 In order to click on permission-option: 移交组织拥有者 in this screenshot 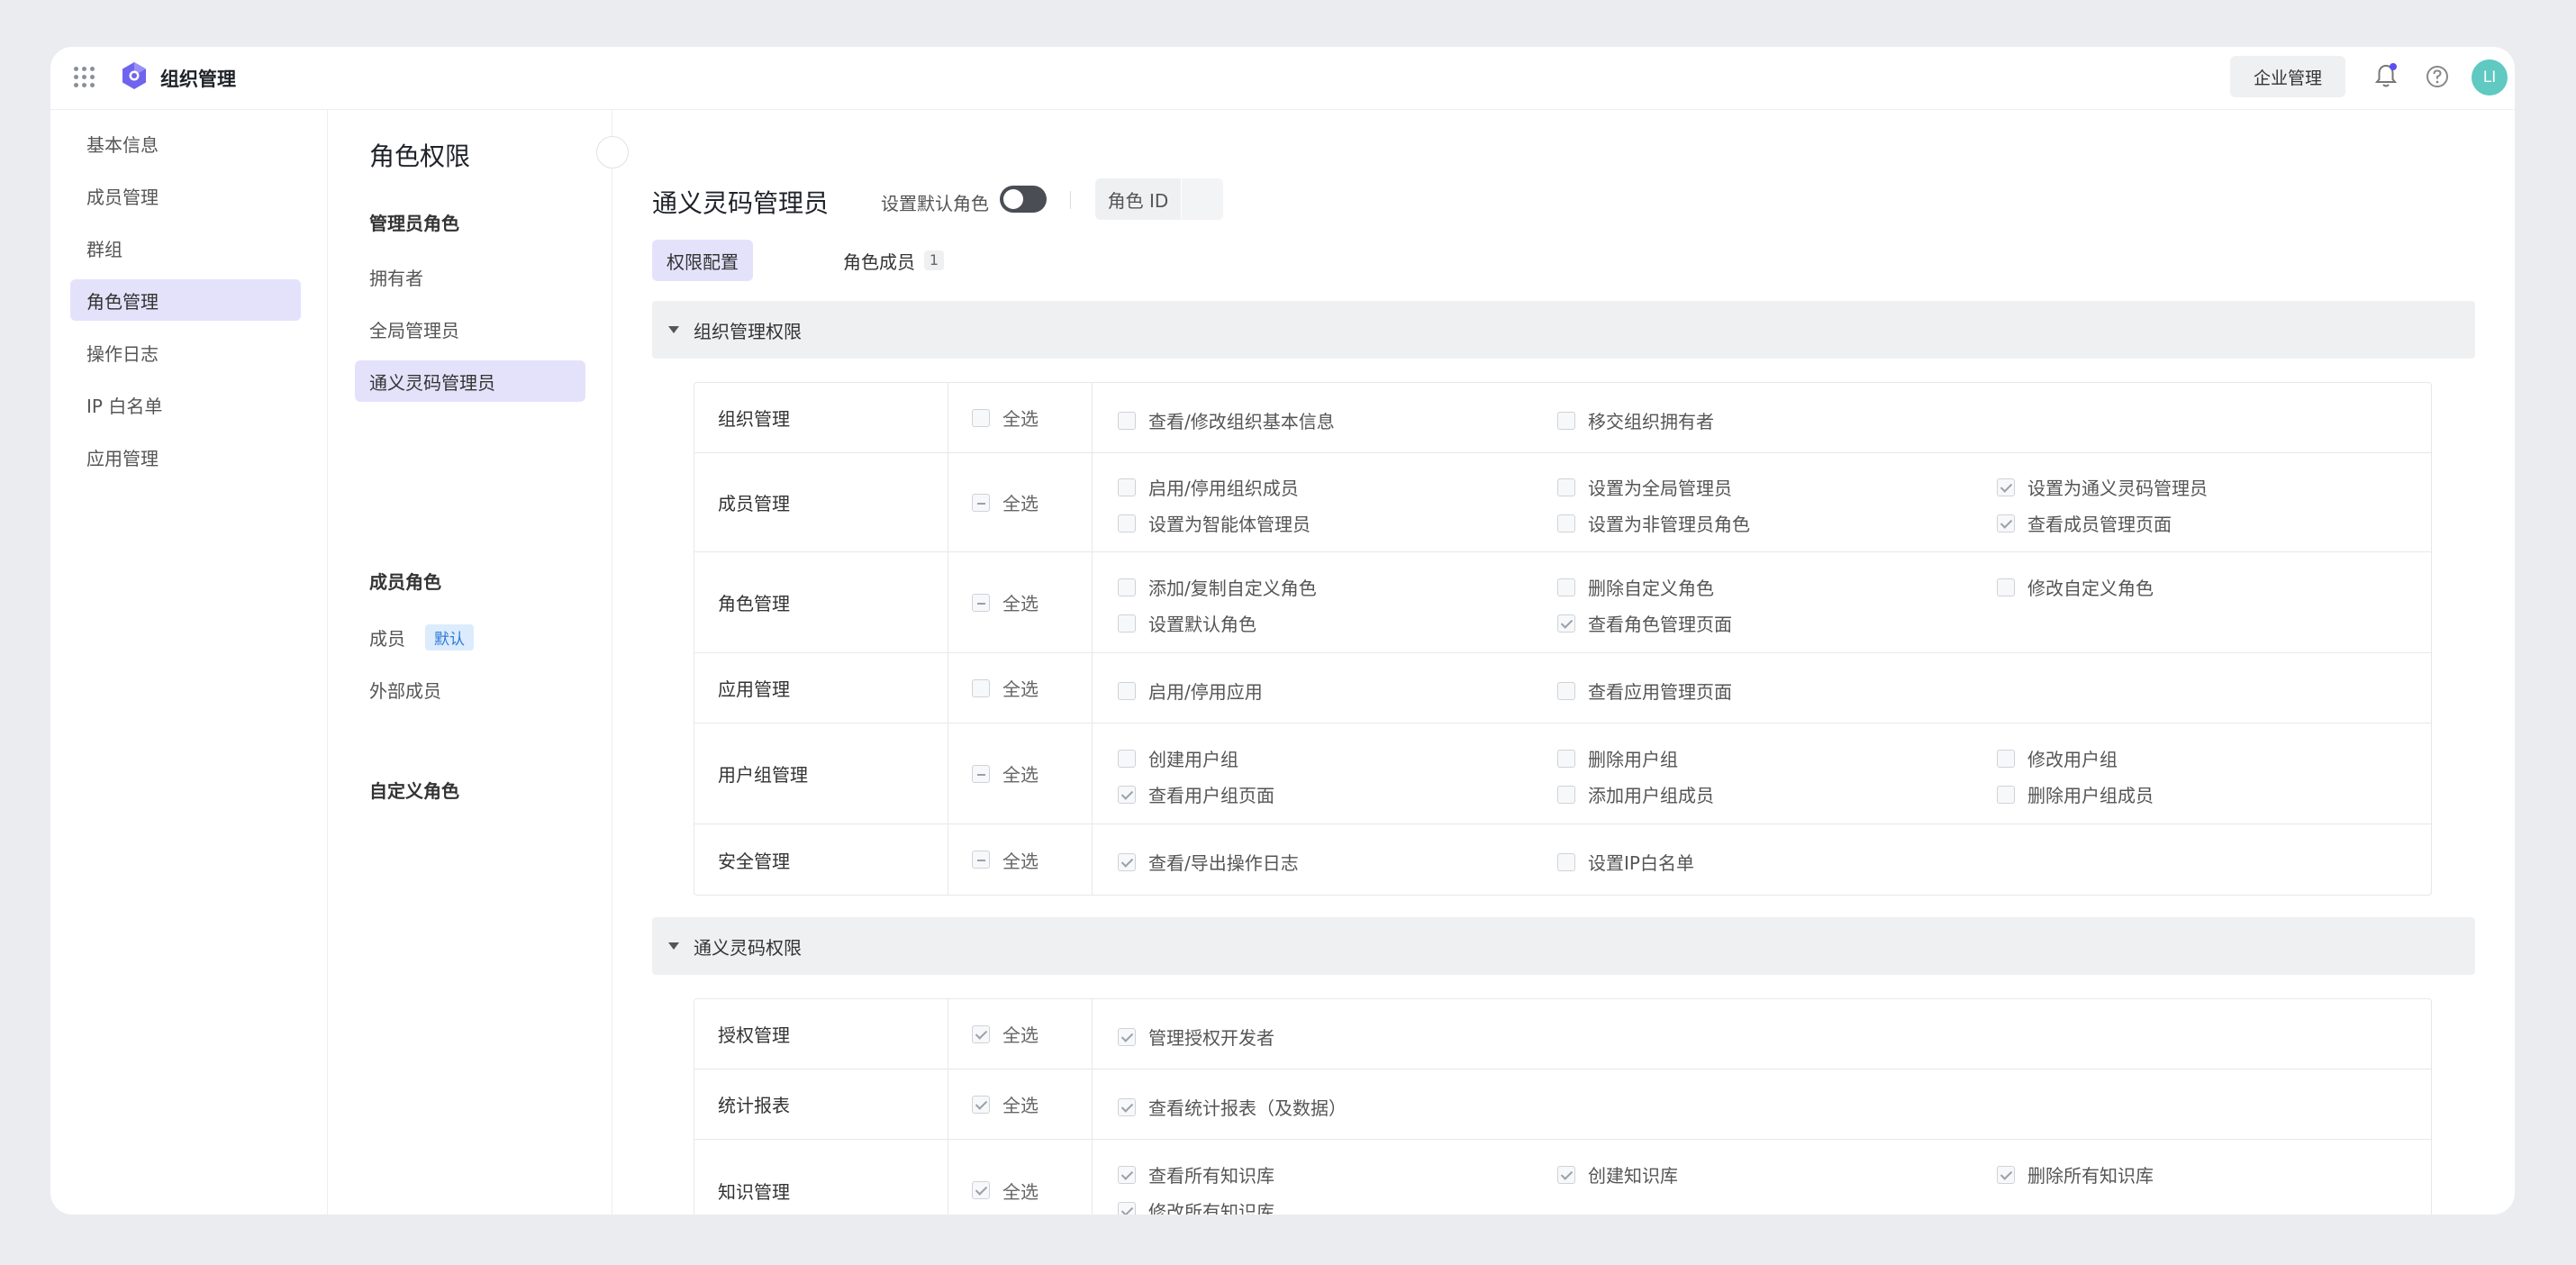, I will do `click(1636, 420)`.